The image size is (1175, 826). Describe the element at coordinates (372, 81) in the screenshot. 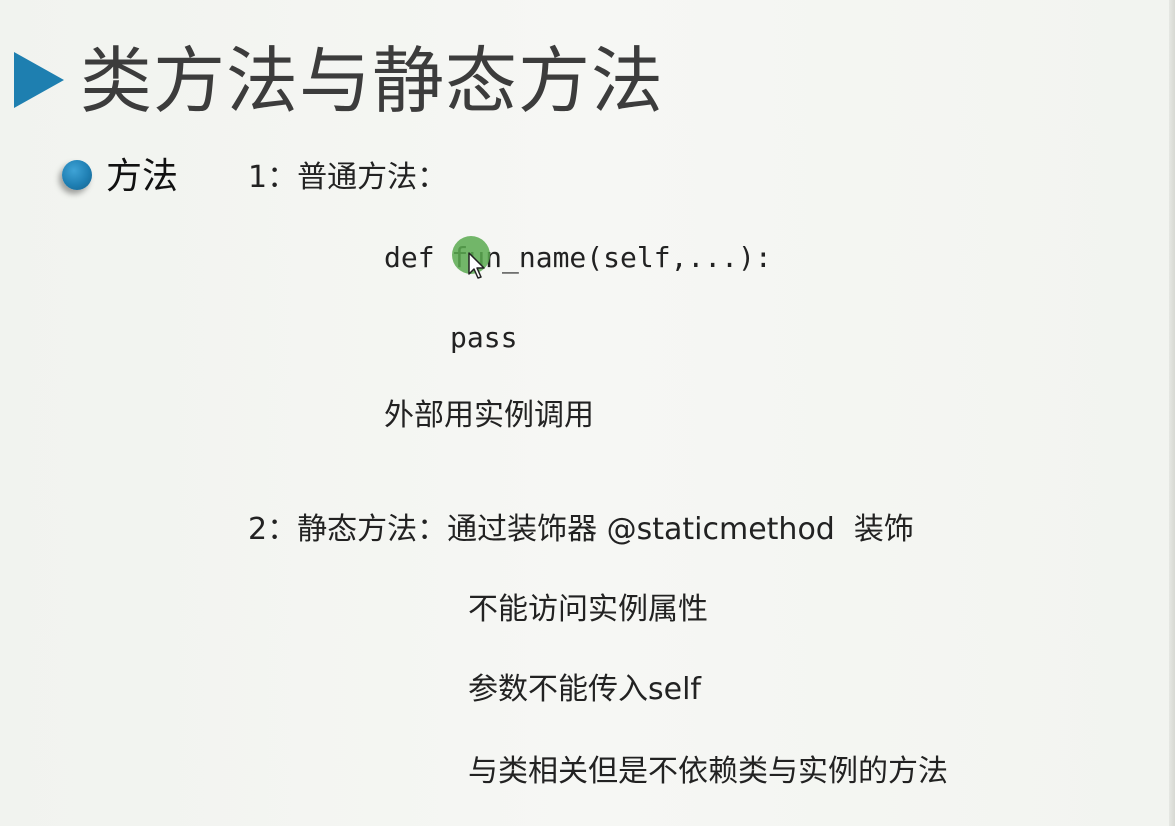

I see `slide-title: 类方法与静态方法` at that location.